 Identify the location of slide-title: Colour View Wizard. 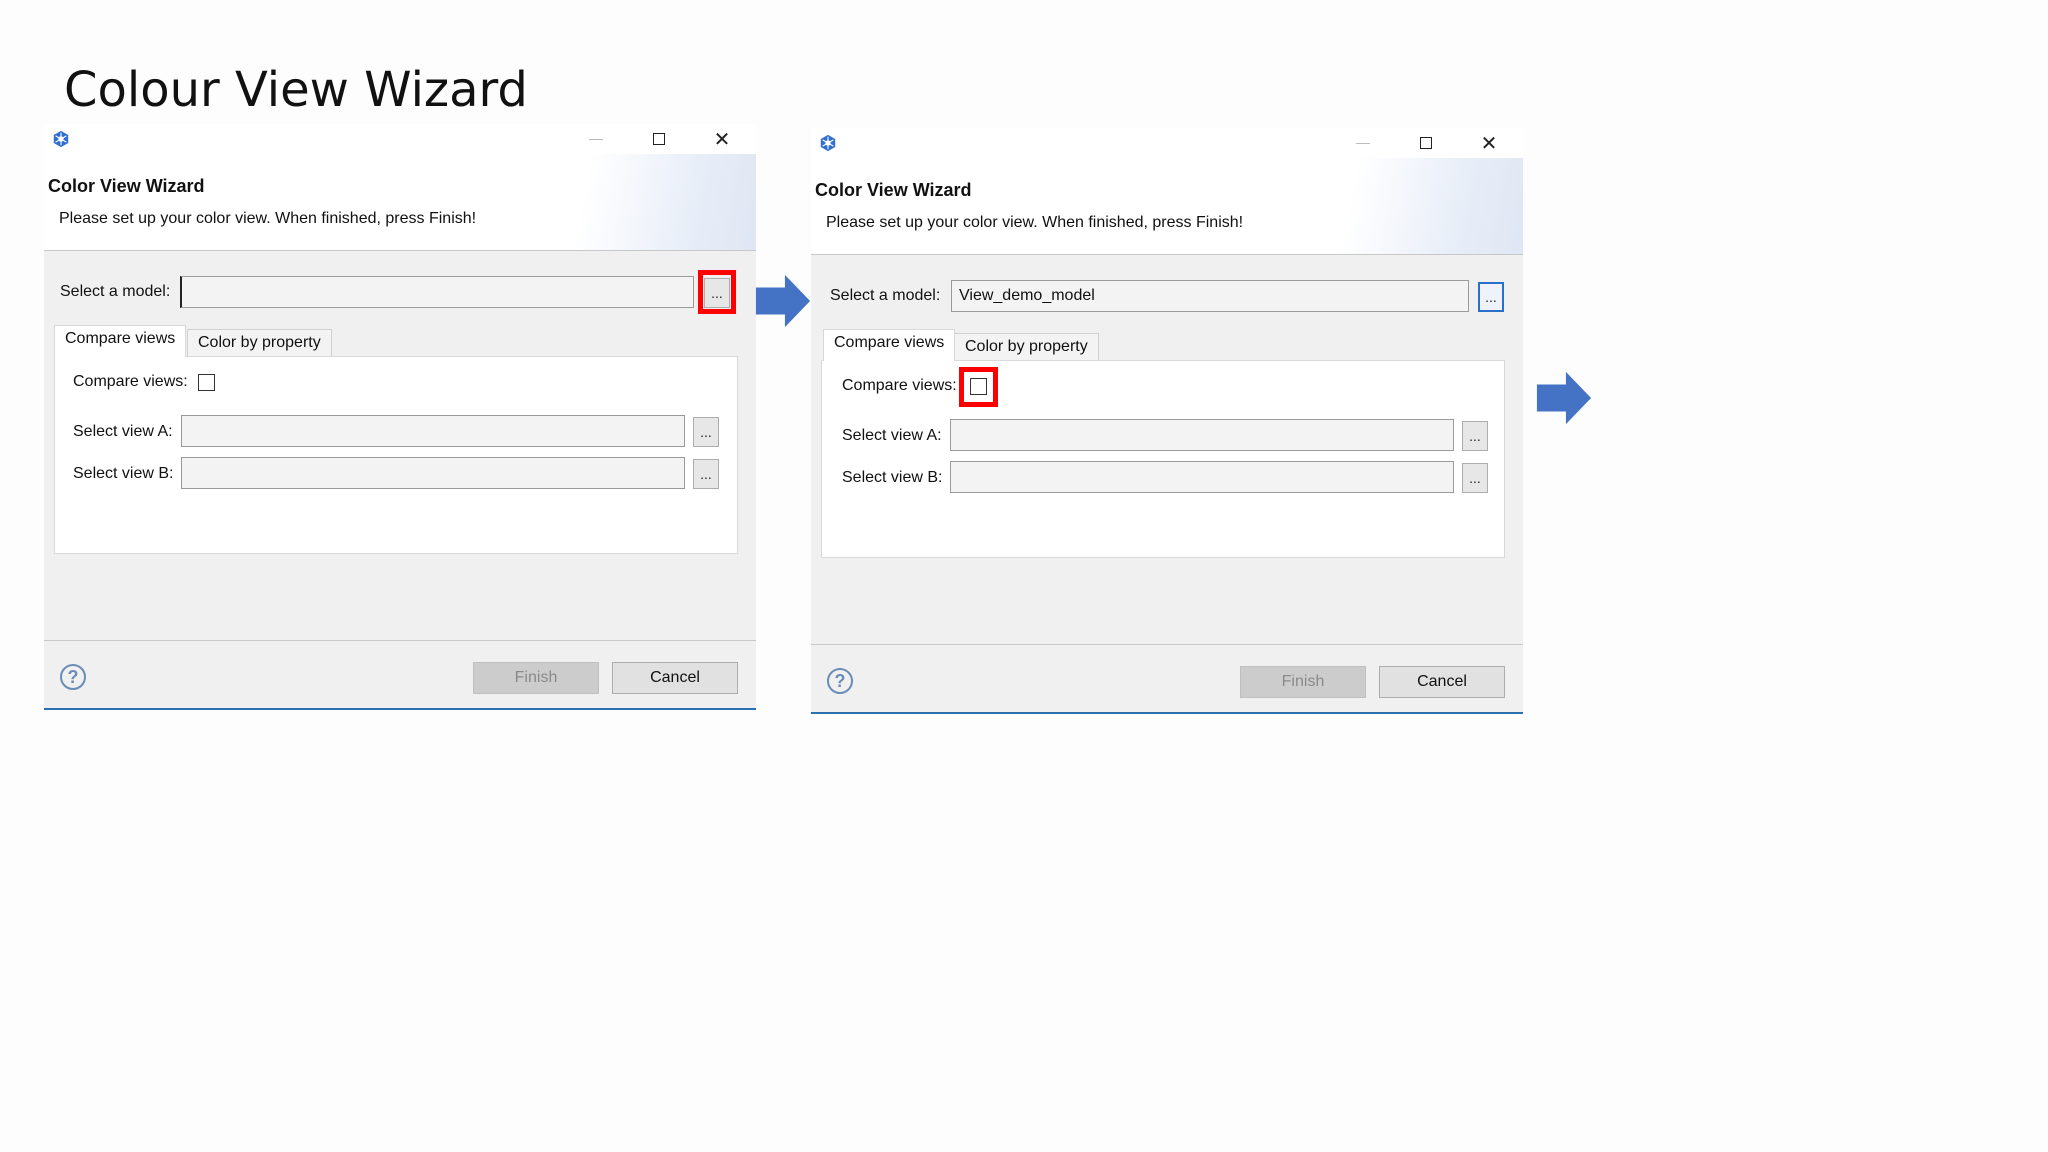
(296, 90).